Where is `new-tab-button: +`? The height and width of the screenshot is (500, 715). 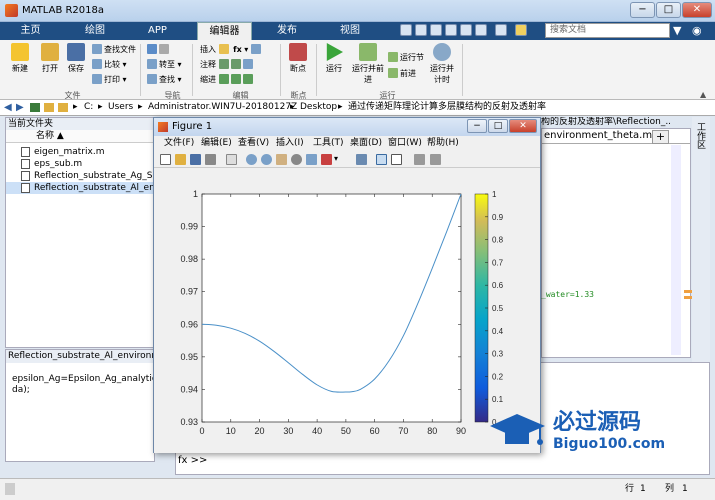
new-tab-button: + is located at coordinates (660, 137).